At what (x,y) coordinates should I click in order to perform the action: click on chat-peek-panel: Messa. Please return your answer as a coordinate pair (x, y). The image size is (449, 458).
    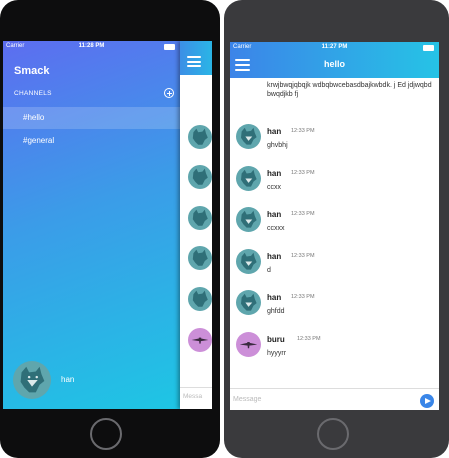
    Looking at the image, I should click on (196, 225).